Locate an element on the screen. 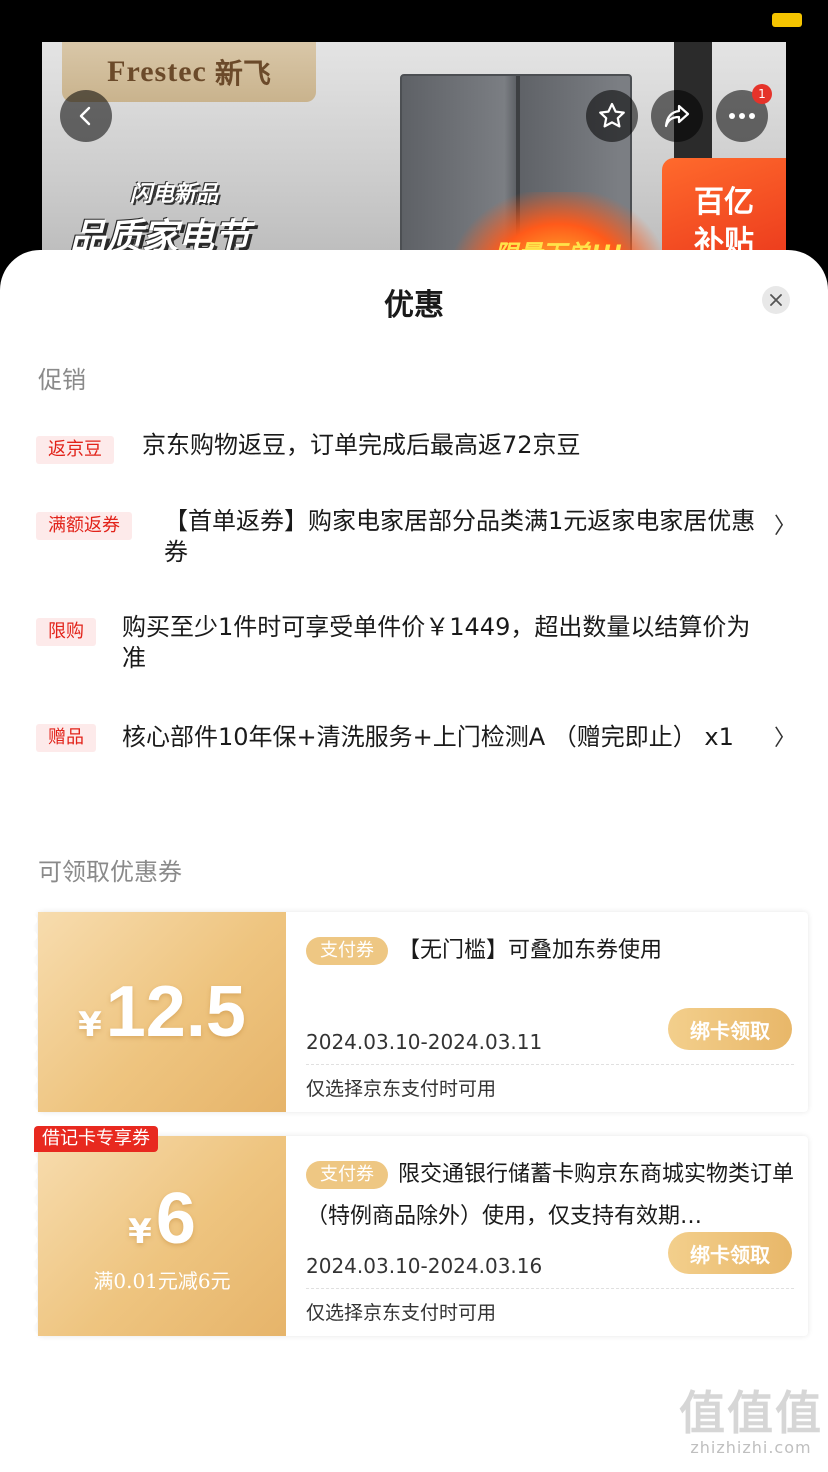 The image size is (828, 1472). promo-text: 核心部件10年保+清洗服务+上门检测A （赠完即止） x1 is located at coordinates (428, 737).